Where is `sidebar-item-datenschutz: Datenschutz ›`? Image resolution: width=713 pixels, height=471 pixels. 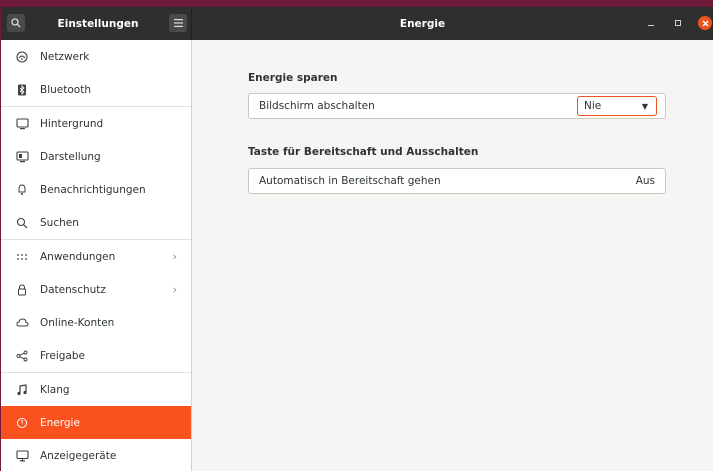 sidebar-item-datenschutz: Datenschutz › is located at coordinates (96, 289).